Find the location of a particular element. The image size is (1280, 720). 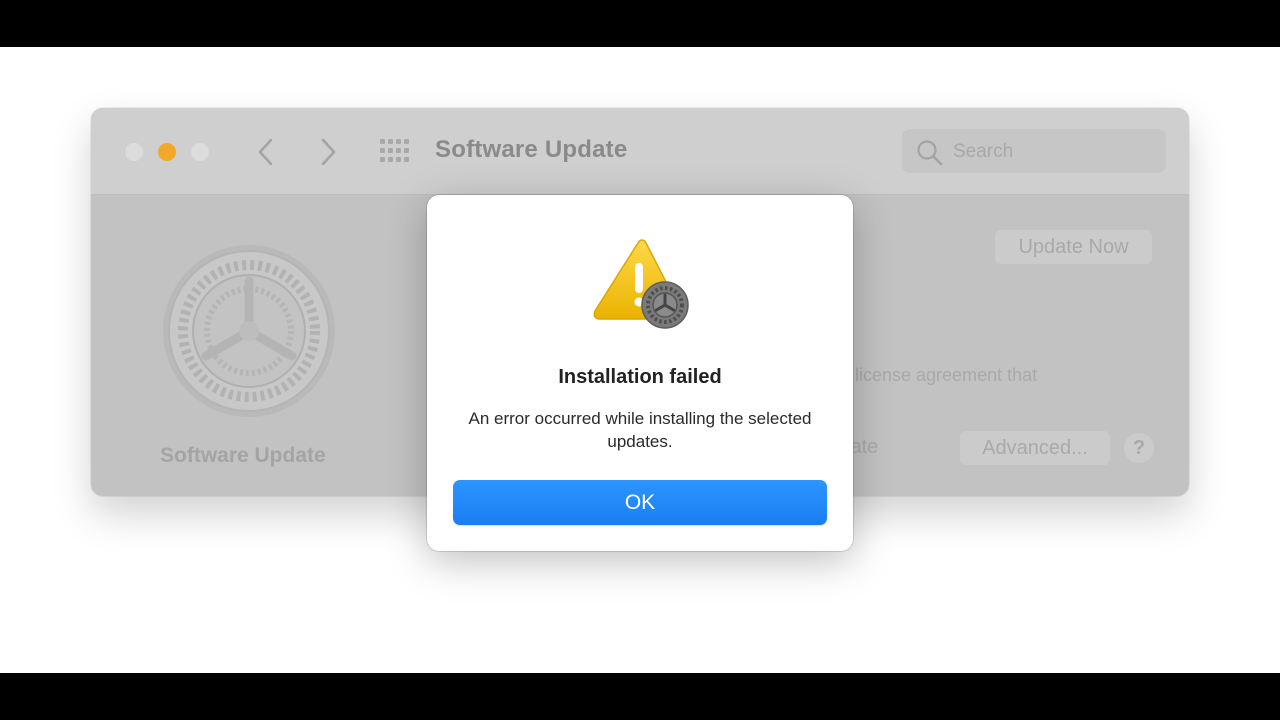

forward-chevron-icon is located at coordinates (328, 152).